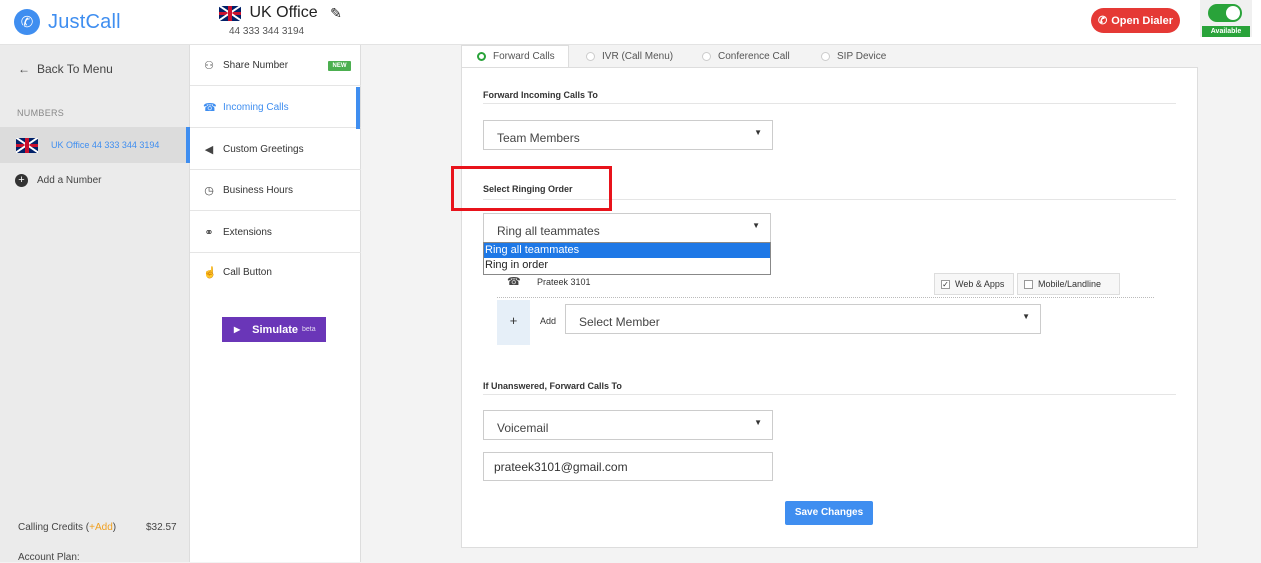 The image size is (1261, 563). What do you see at coordinates (105, 145) in the screenshot?
I see `number-item-label: UK Office 44 333 344 3194` at bounding box center [105, 145].